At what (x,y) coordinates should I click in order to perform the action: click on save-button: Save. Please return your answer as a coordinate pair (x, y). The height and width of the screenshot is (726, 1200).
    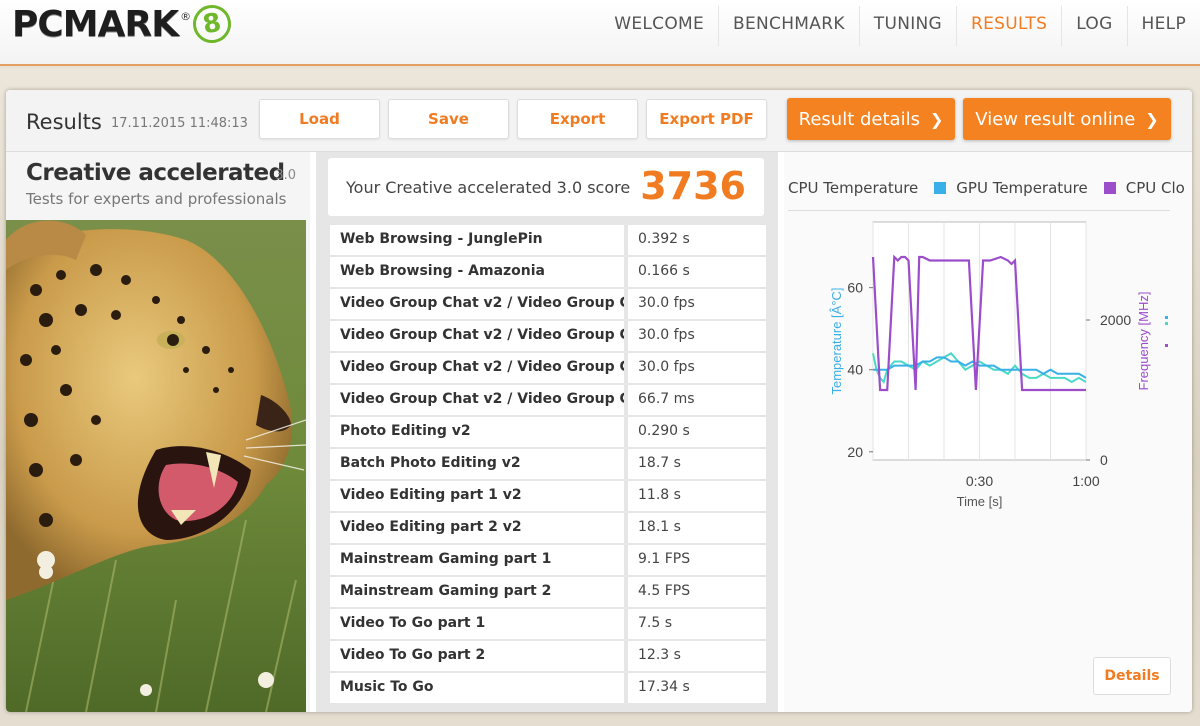
    Looking at the image, I should click on (448, 119).